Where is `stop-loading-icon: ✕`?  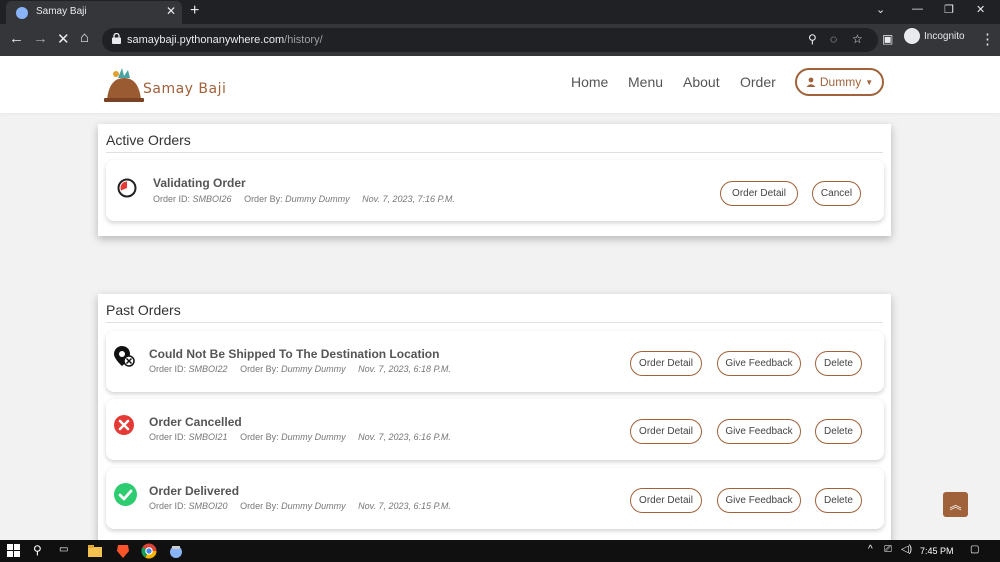 stop-loading-icon: ✕ is located at coordinates (63, 39).